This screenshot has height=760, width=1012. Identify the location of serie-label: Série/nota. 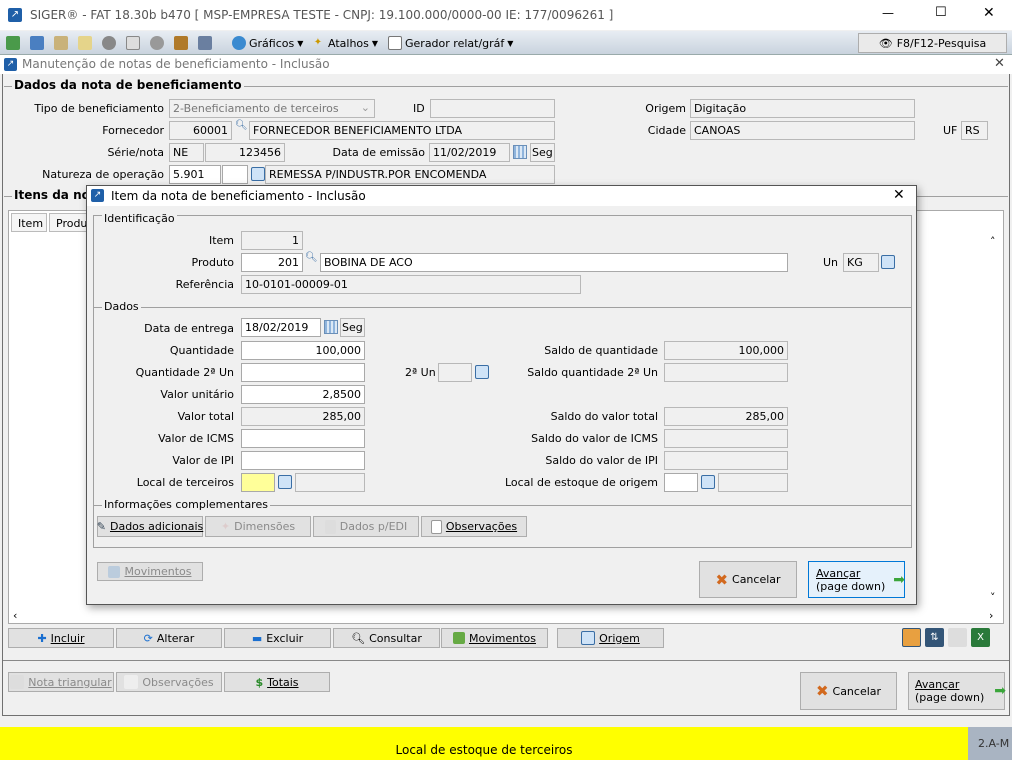
(135, 152).